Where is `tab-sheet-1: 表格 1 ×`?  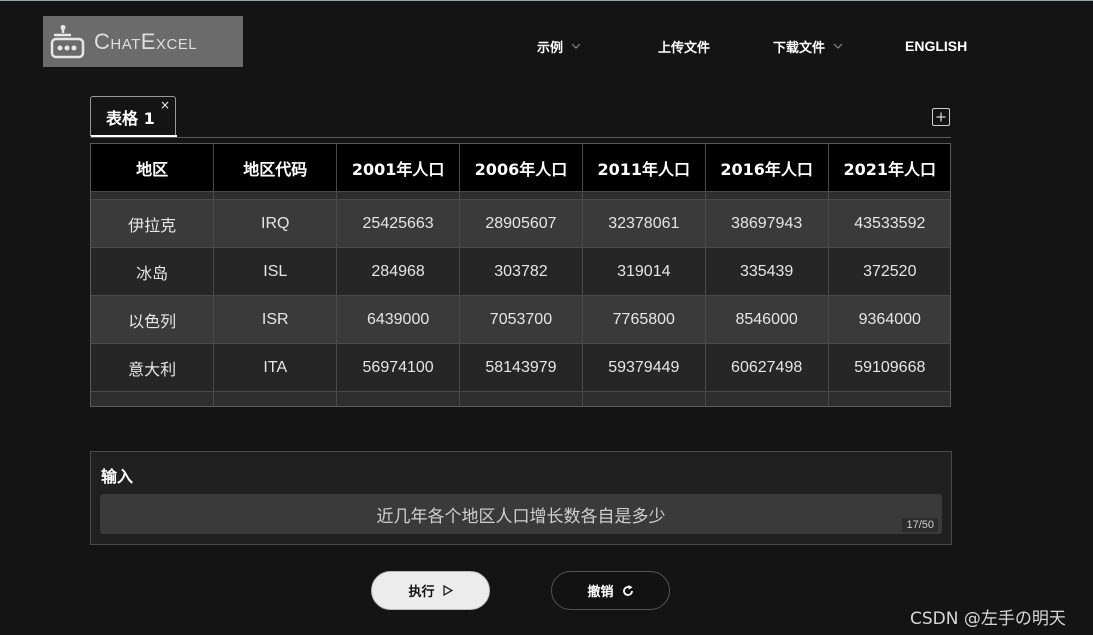
tab-sheet-1: 表格 1 × is located at coordinates (133, 116).